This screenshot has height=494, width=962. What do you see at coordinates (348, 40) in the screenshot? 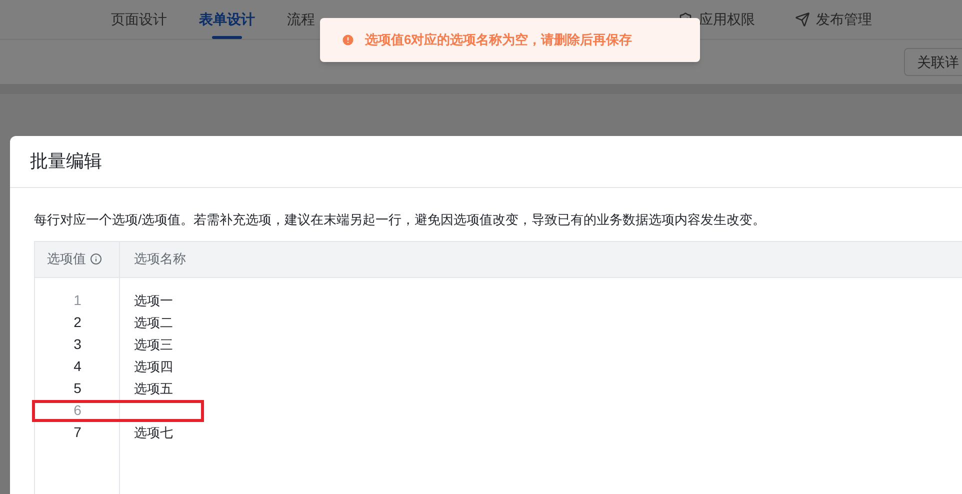
I see `alert-icon` at bounding box center [348, 40].